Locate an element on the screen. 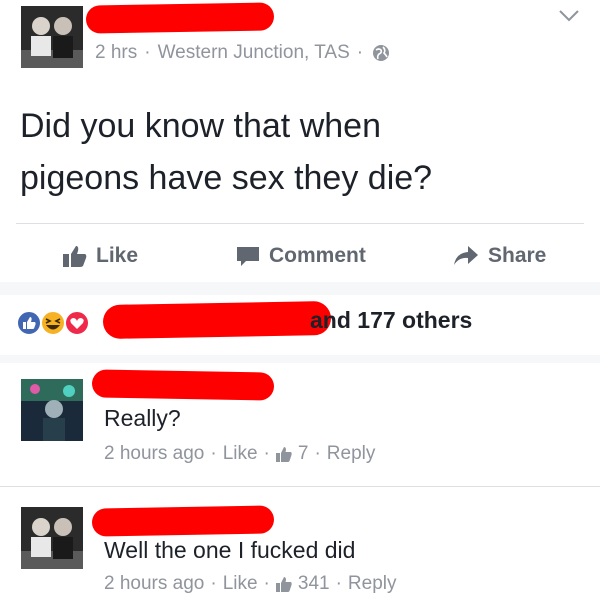 The image size is (600, 601). comment-button: Comment is located at coordinates (300, 256).